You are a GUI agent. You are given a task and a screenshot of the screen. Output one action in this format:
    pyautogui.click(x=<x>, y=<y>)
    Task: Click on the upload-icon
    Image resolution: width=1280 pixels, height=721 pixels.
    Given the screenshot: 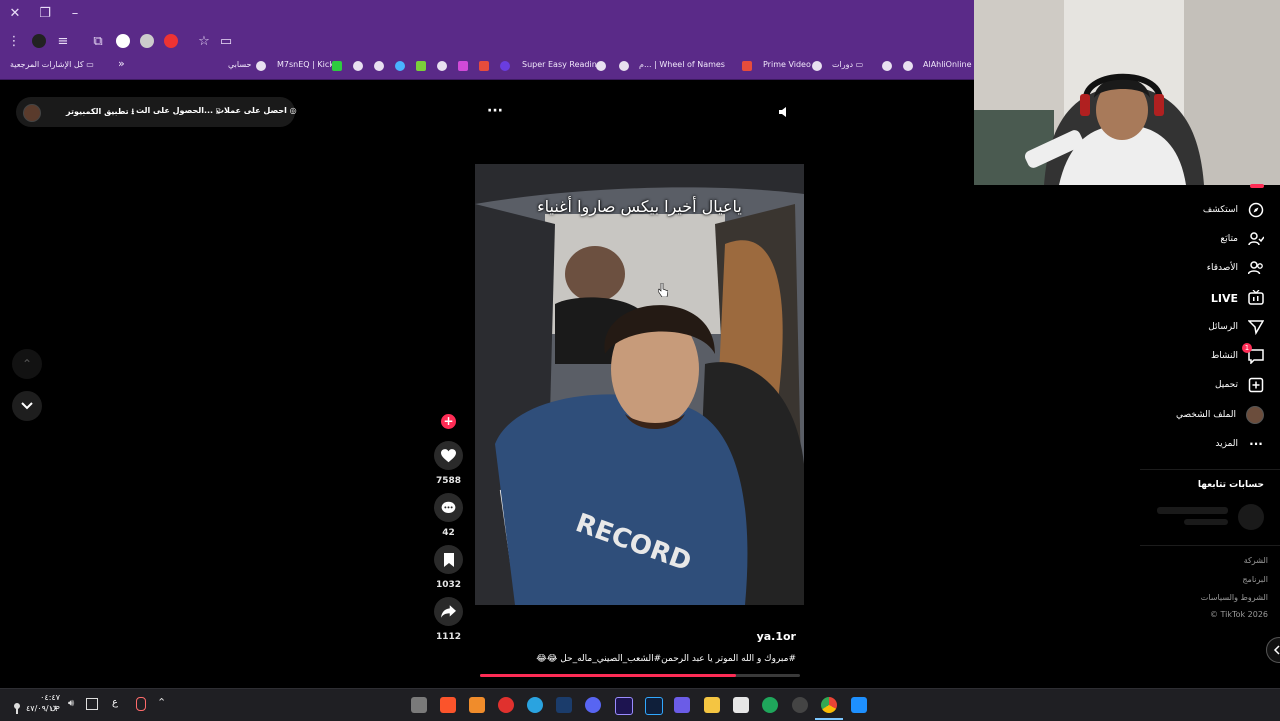 What is the action you would take?
    pyautogui.click(x=1256, y=385)
    